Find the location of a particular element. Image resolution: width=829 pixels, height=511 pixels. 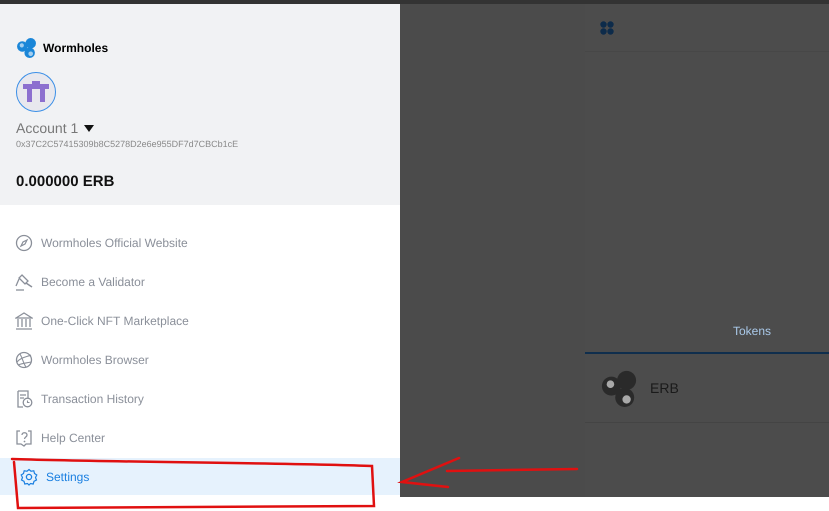

balance: 0.000000 ERB is located at coordinates (66, 181).